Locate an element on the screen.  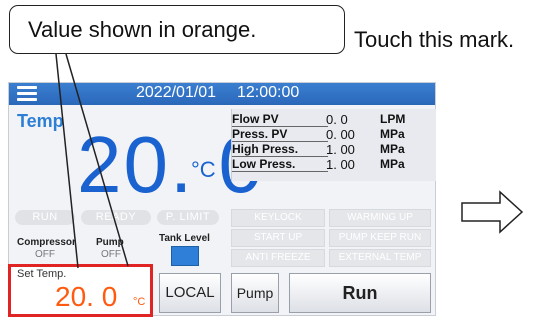
orange-value-callout: Value shown in orange. is located at coordinates (177, 29).